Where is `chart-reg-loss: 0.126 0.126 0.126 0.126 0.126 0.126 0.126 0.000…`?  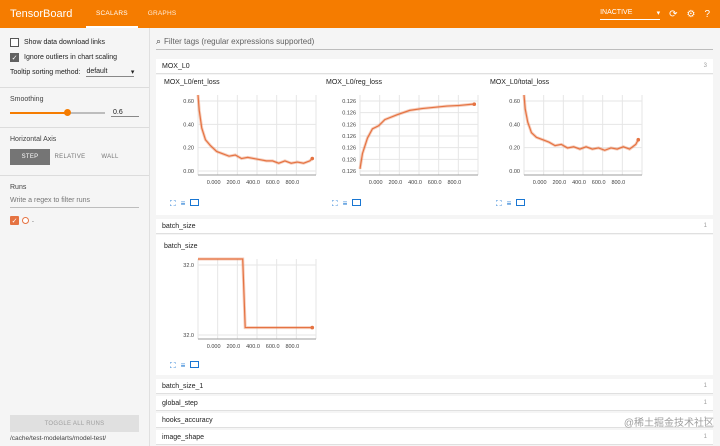
chart-reg-loss: 0.126 0.126 0.126 0.126 0.126 0.126 0.126 0.000… is located at coordinates (406, 143).